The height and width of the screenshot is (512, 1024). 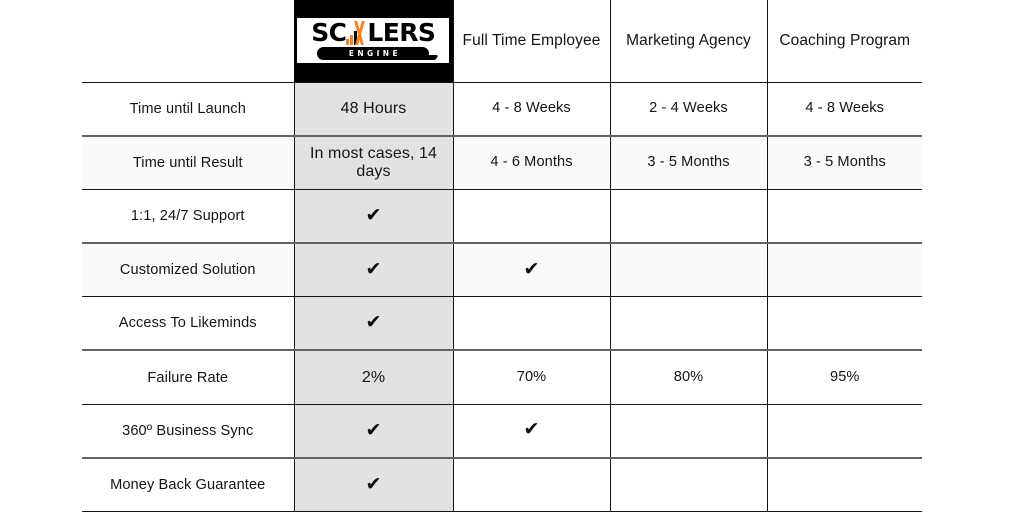 I want to click on row-label: Failure Rate, so click(x=188, y=377).